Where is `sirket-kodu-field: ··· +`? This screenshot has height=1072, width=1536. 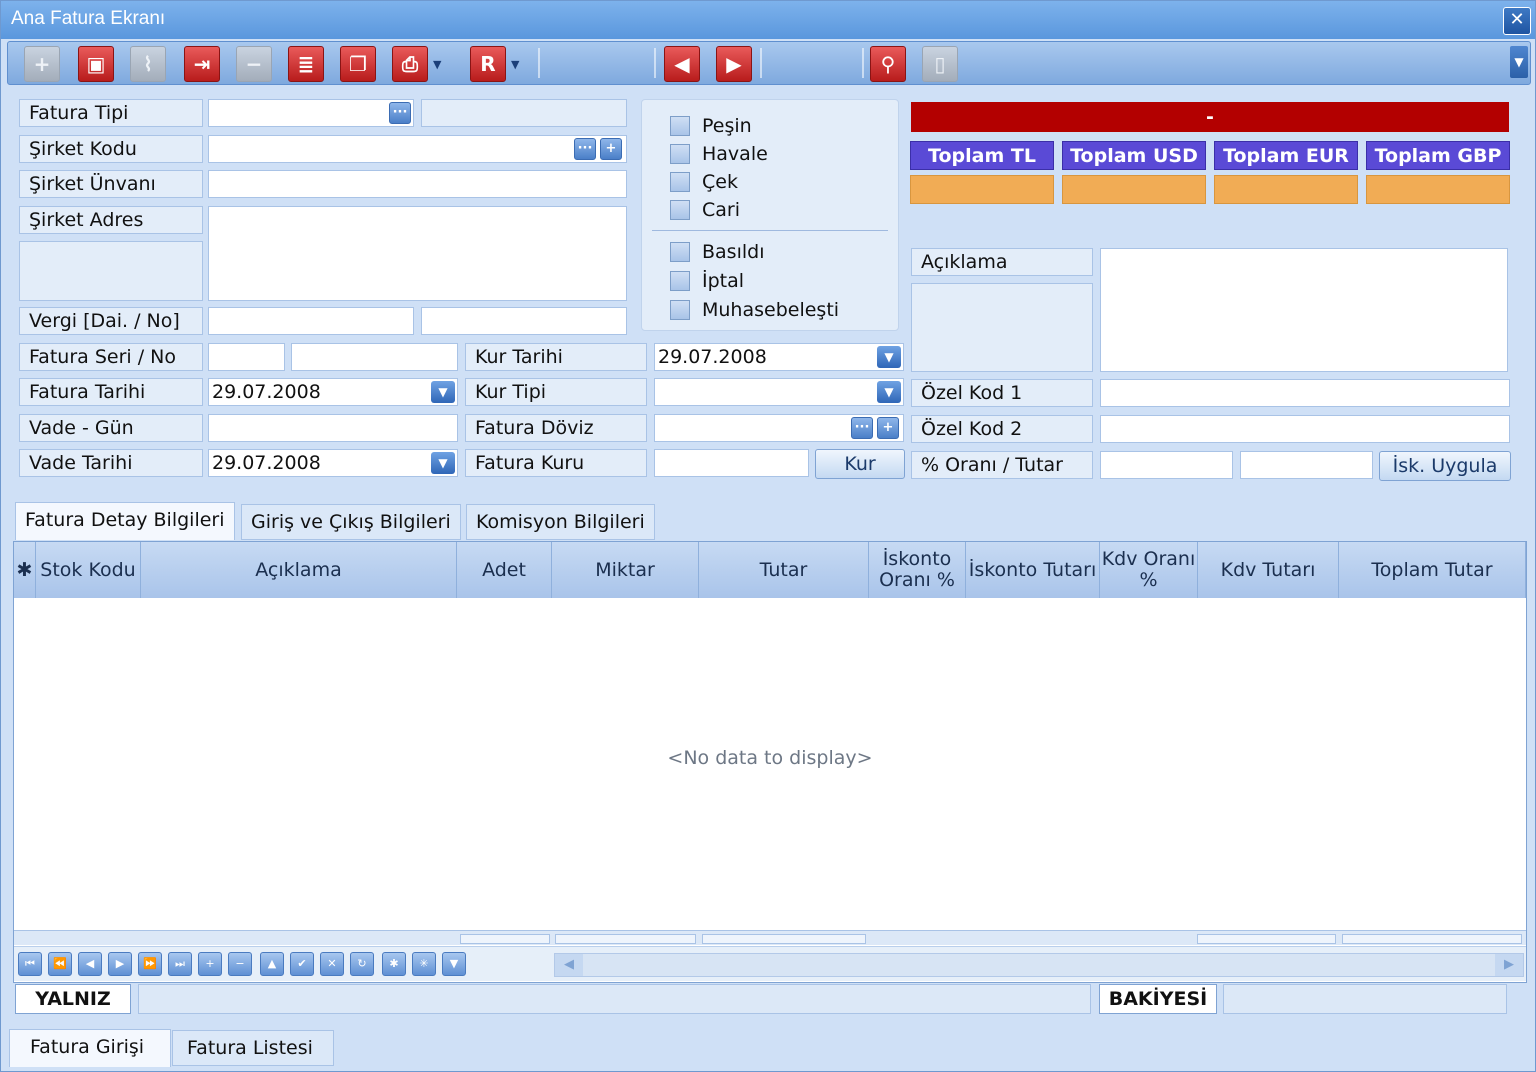
sirket-kodu-field: ··· + is located at coordinates (417, 149).